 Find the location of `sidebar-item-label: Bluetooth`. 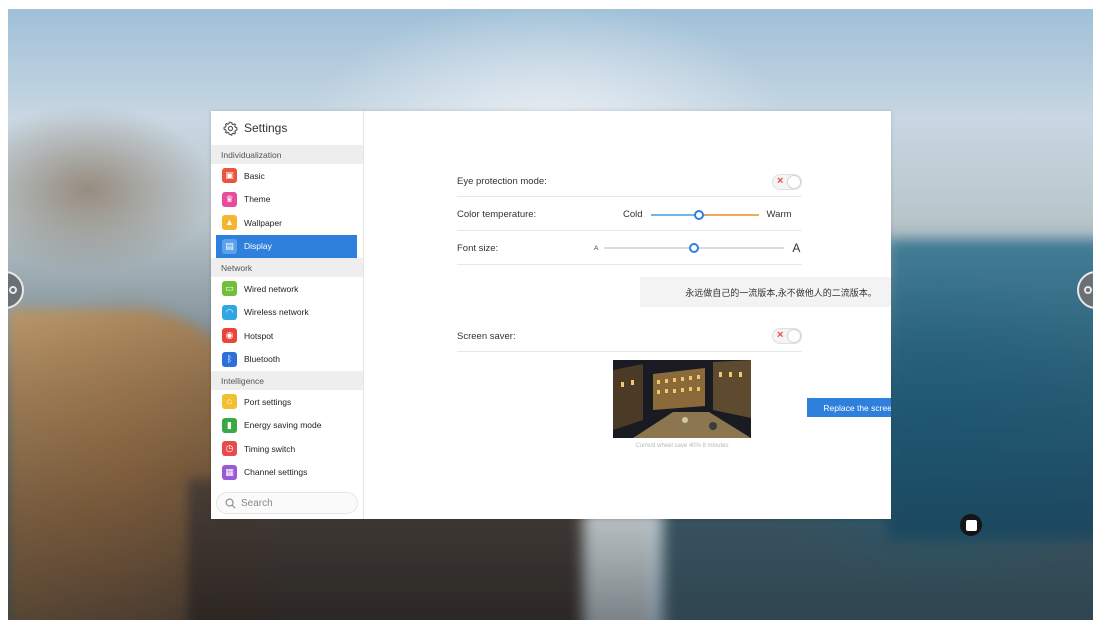

sidebar-item-label: Bluetooth is located at coordinates (262, 359).